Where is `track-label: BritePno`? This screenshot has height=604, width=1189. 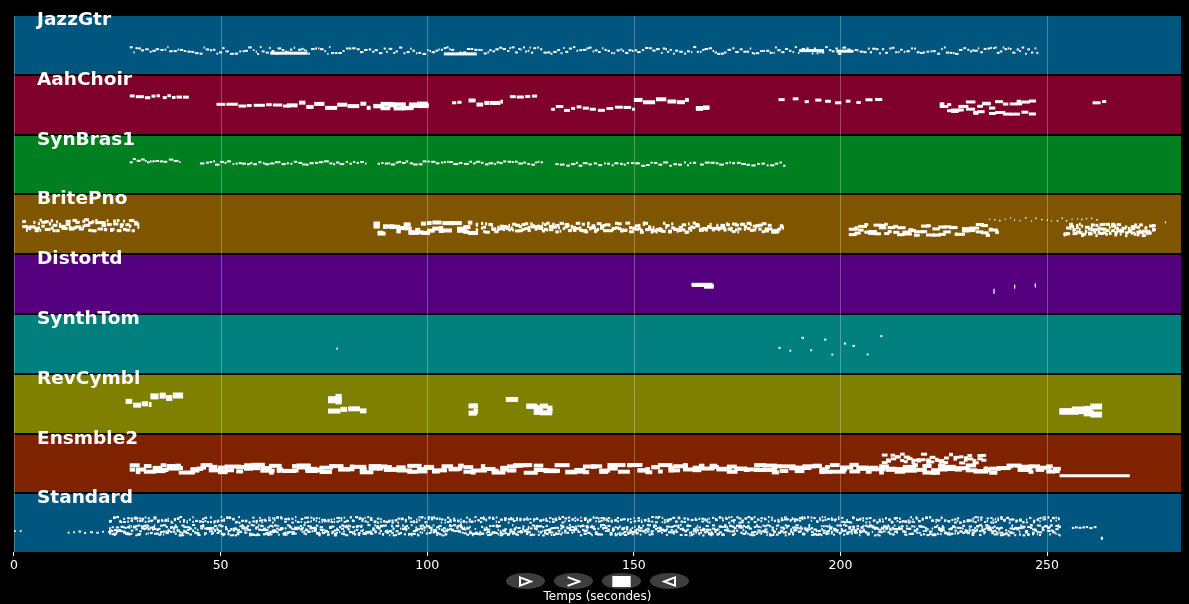 track-label: BritePno is located at coordinates (82, 198).